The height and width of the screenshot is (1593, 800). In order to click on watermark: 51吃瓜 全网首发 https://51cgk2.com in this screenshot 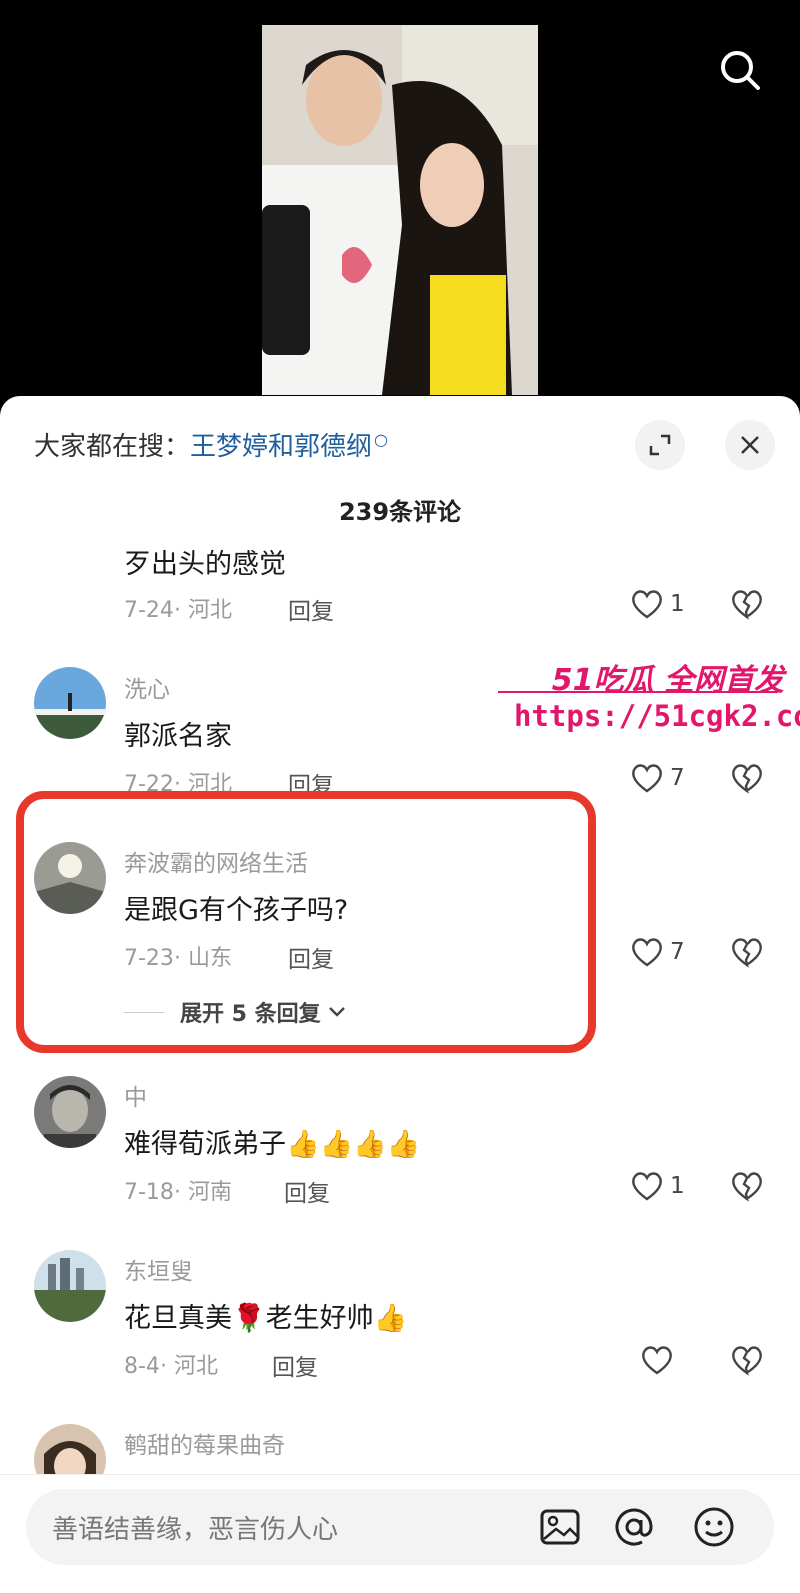, I will do `click(649, 700)`.